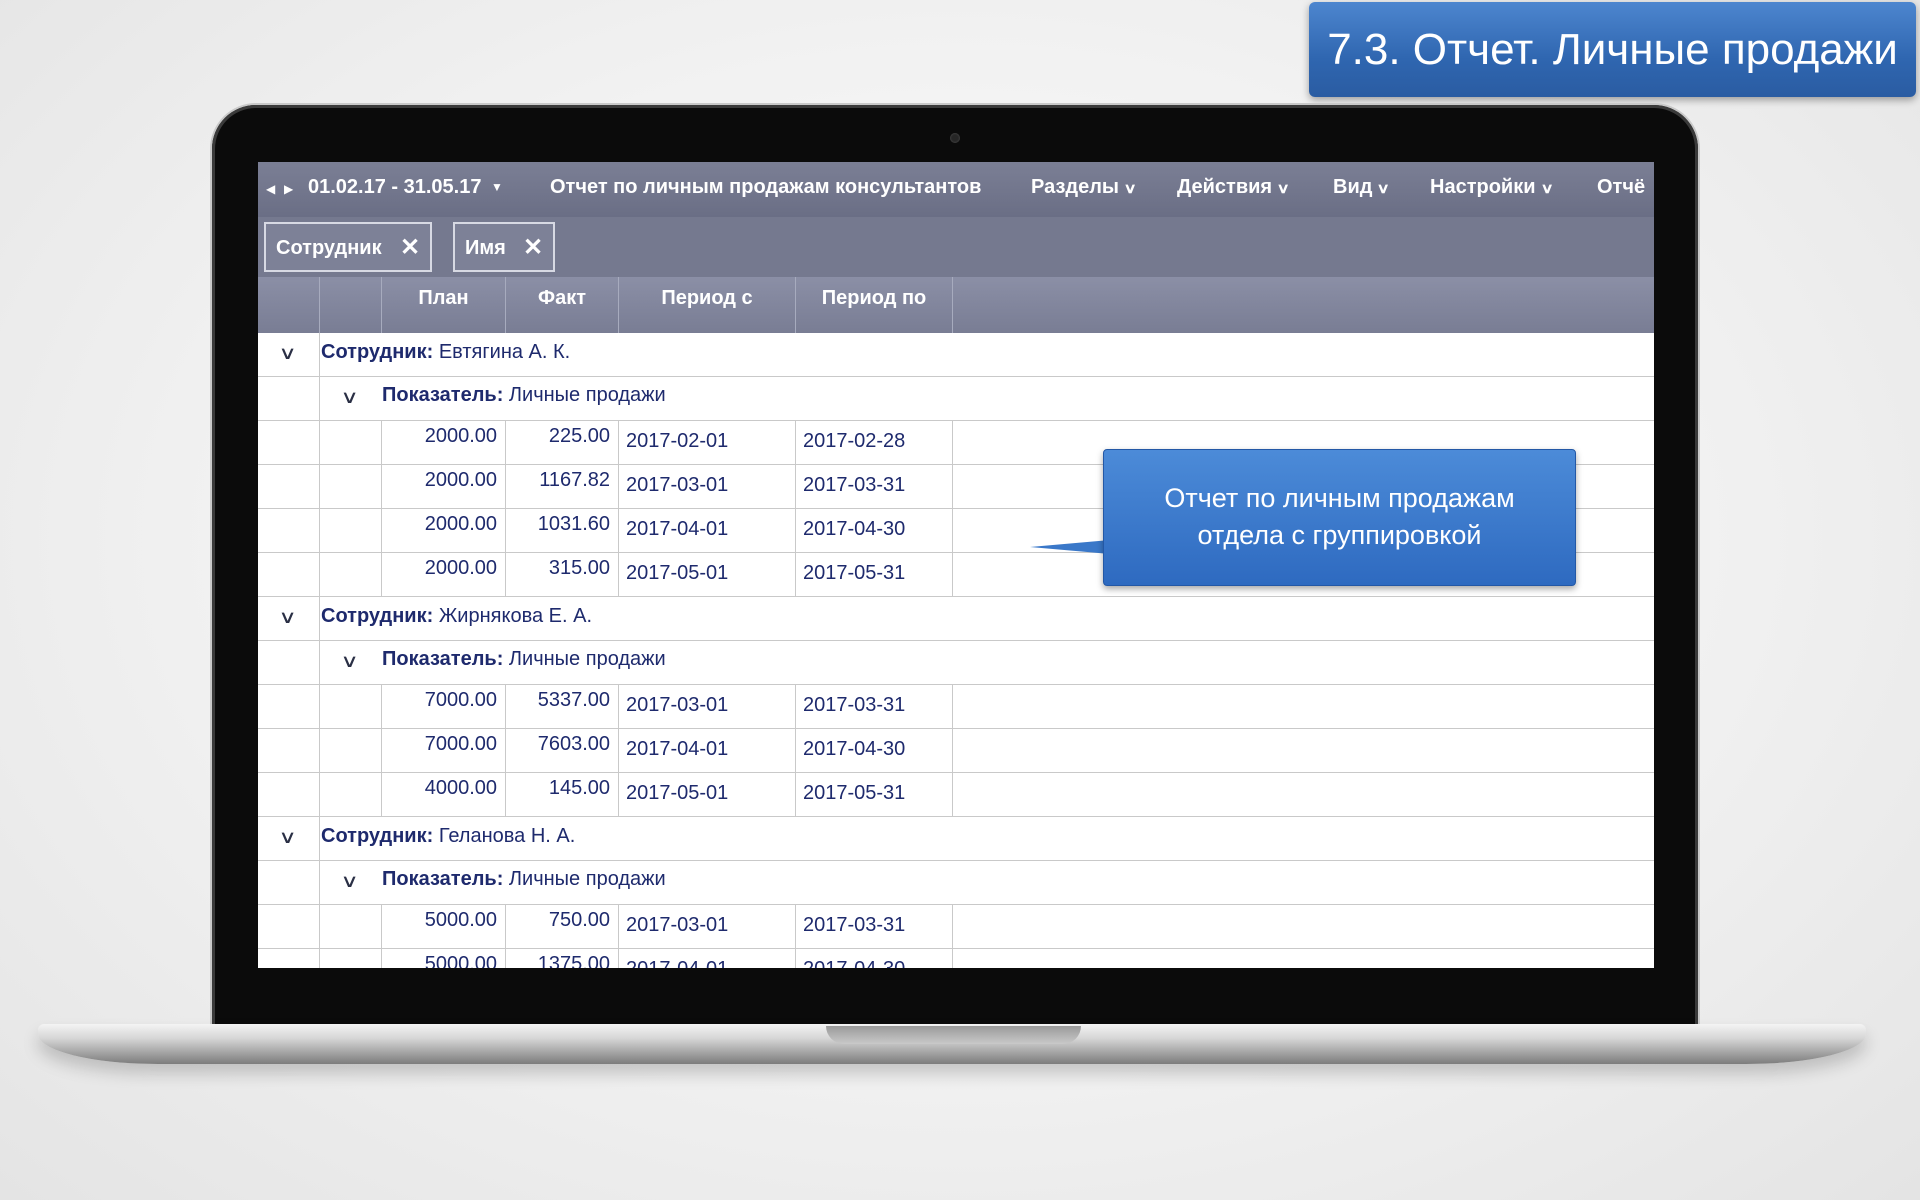  Describe the element at coordinates (485, 248) in the screenshot. I see `group-chip-label: Имя` at that location.